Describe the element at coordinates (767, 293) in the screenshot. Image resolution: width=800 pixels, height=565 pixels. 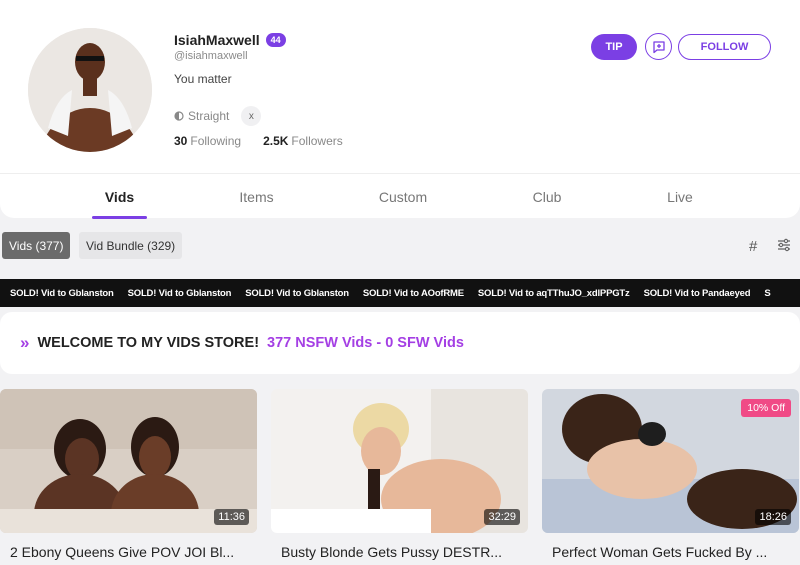
I see `ticker-item: S` at that location.